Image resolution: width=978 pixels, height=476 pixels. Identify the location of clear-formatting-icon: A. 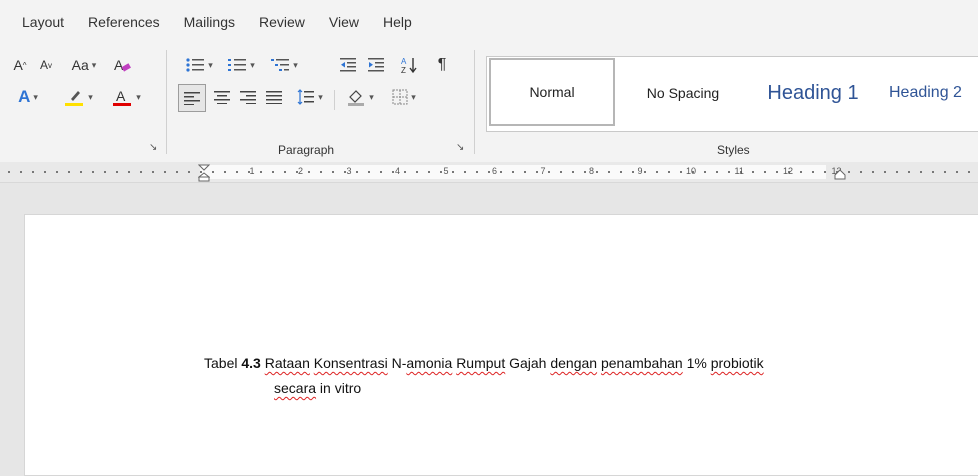
(122, 65).